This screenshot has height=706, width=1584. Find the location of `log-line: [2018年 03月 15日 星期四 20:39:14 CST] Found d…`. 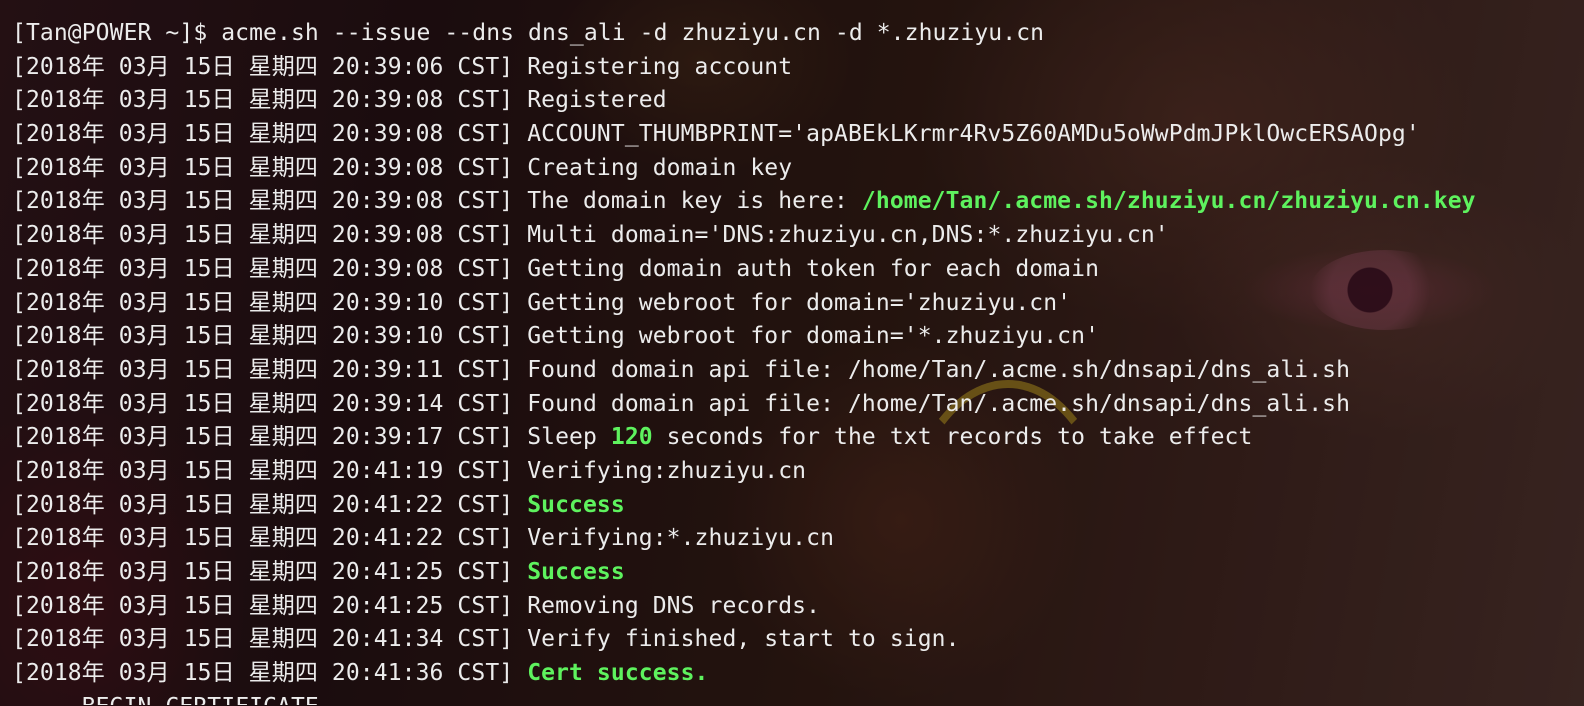

log-line: [2018年 03月 15日 星期四 20:39:14 CST] Found d… is located at coordinates (798, 405).